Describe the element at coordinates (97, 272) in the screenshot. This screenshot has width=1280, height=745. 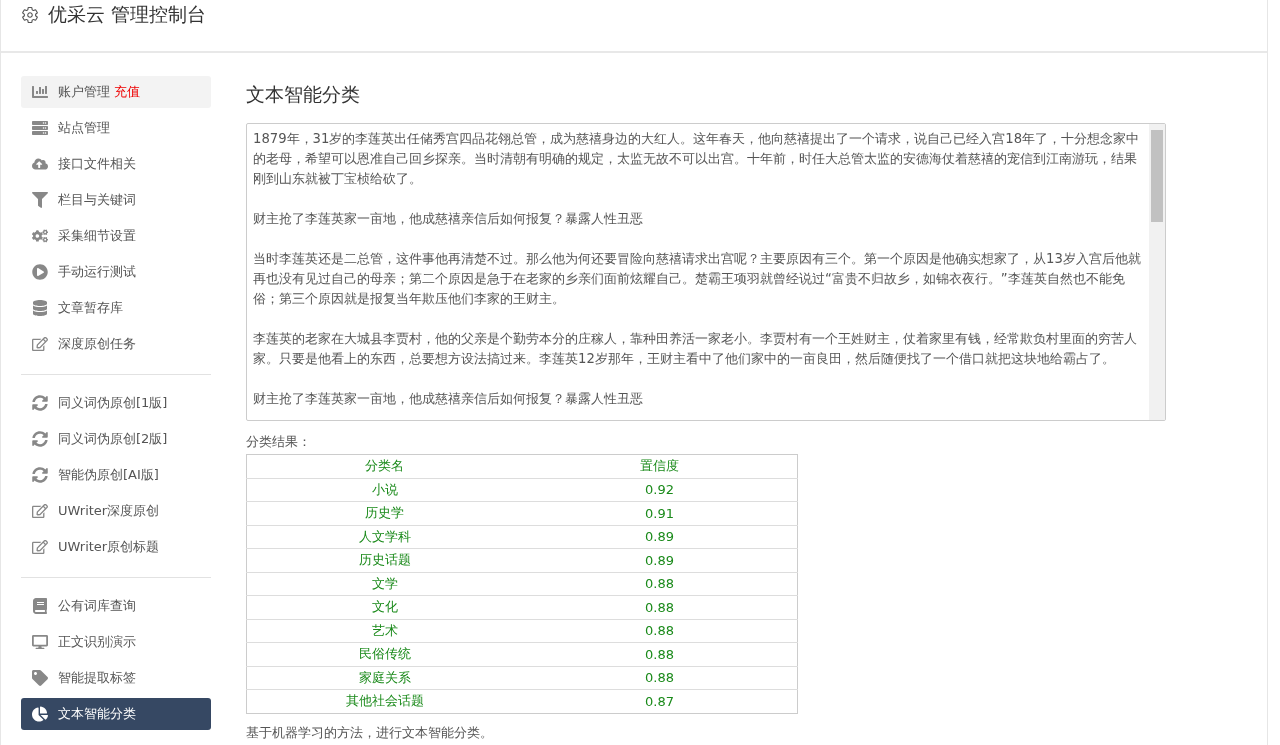
I see `sidebar-label: 手动运行测试` at that location.